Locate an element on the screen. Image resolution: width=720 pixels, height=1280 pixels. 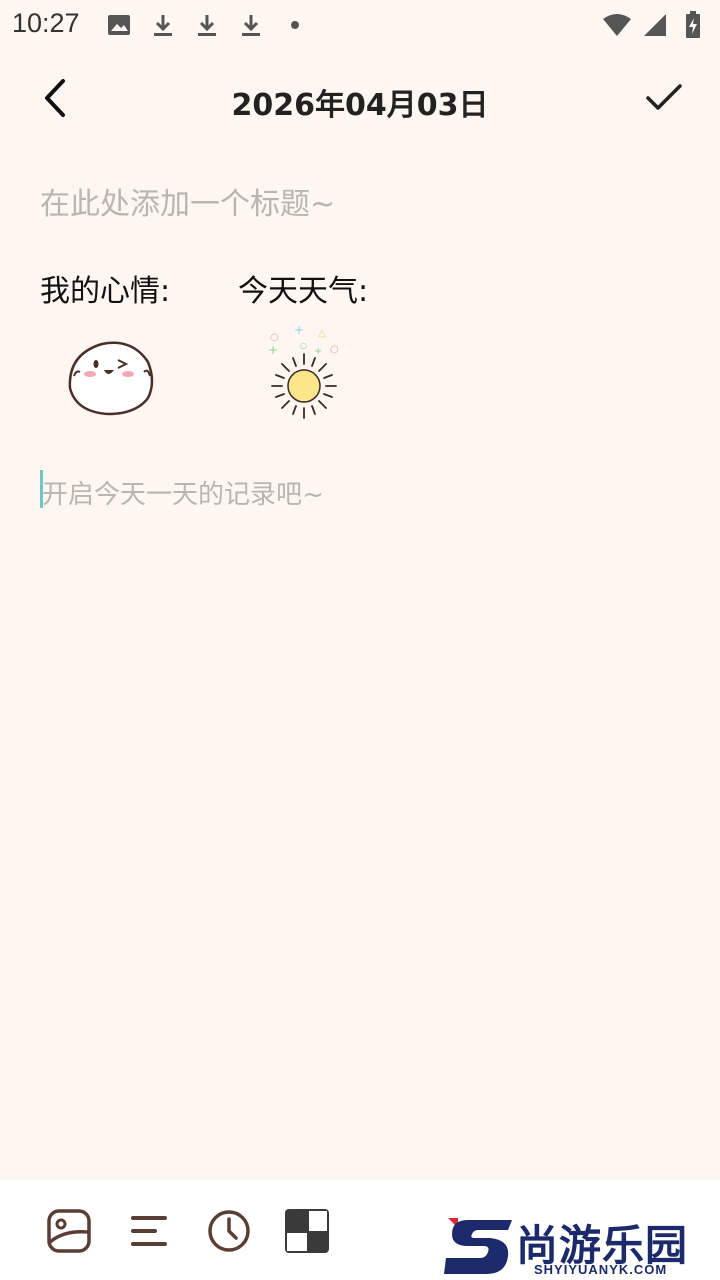
top-bar: 2026年04月03日 is located at coordinates (360, 100).